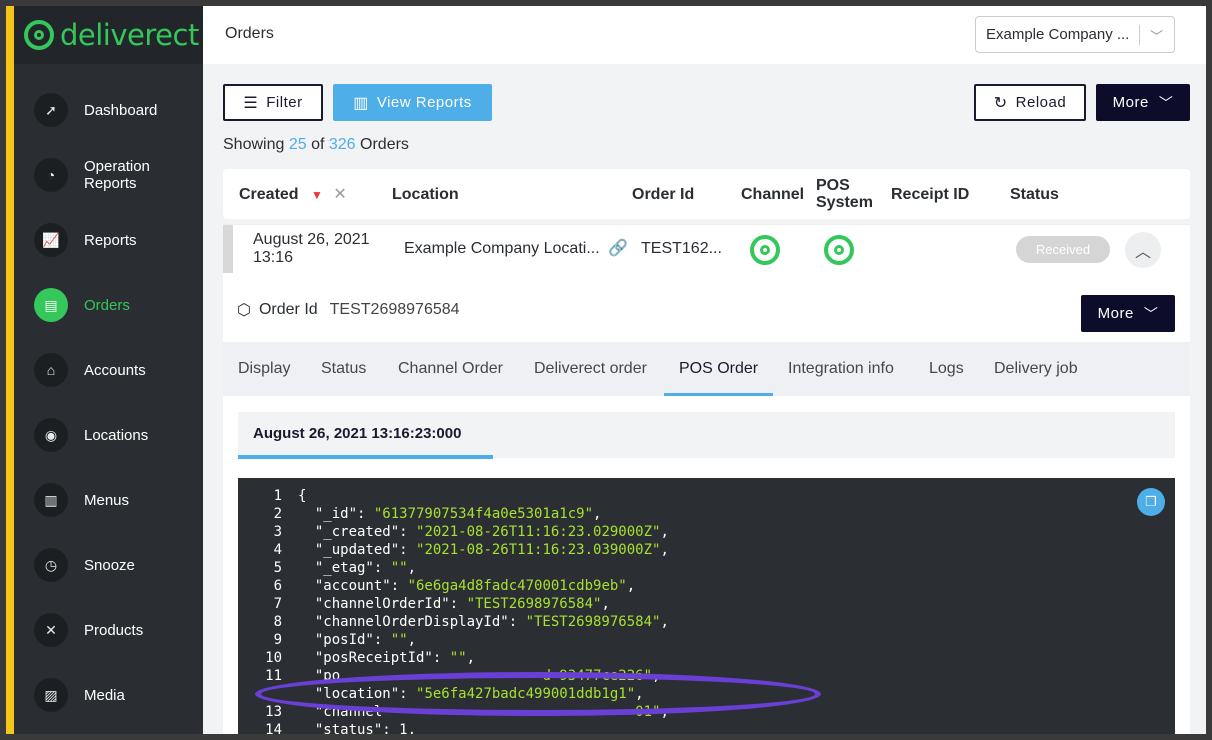  What do you see at coordinates (425, 194) in the screenshot?
I see `column-location: Location` at bounding box center [425, 194].